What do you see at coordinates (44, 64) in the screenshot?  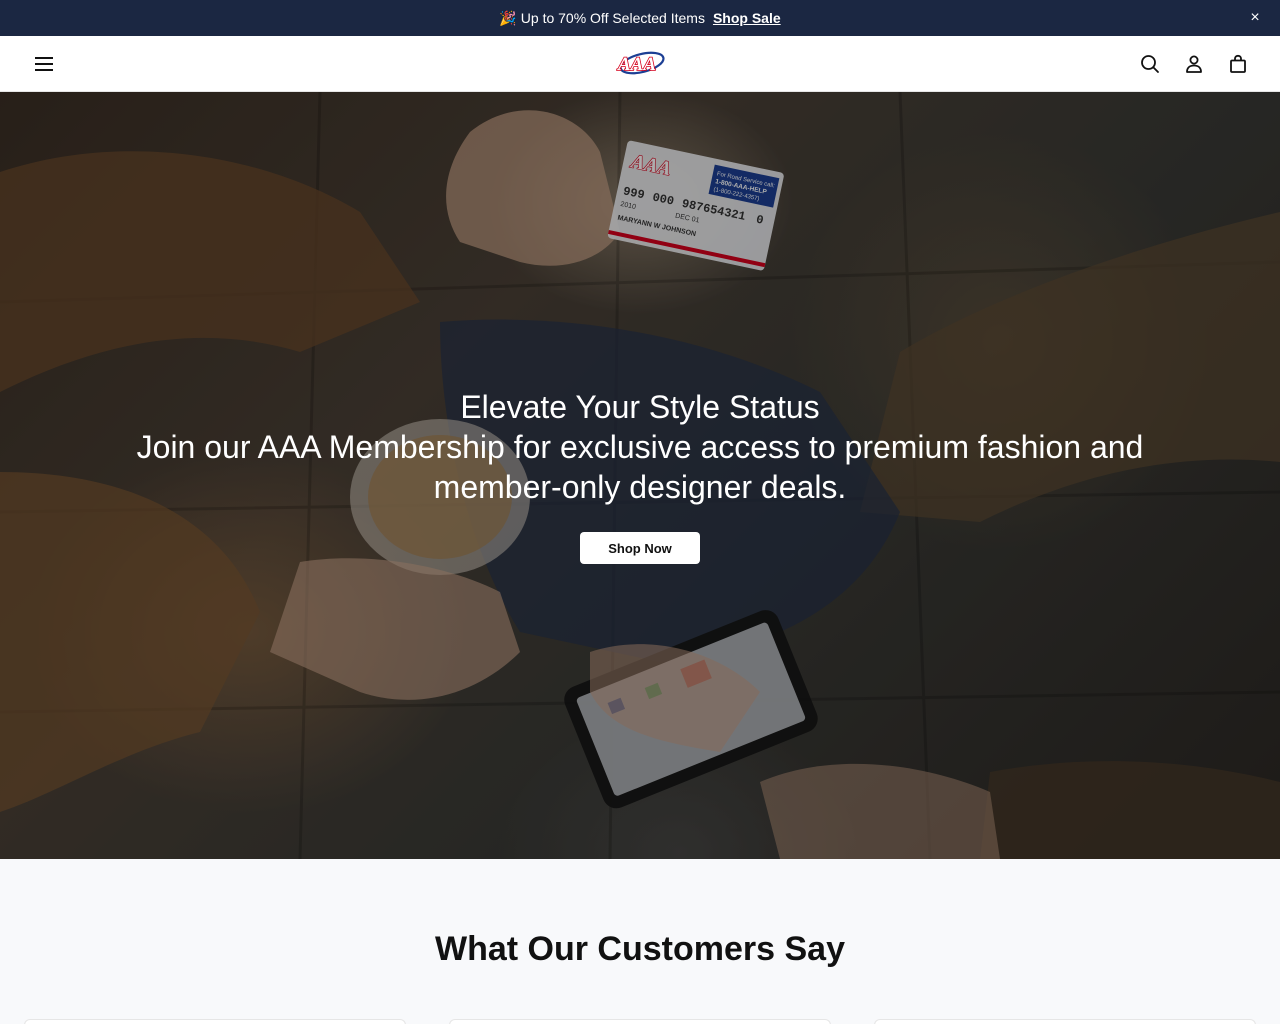 I see `hamburger-menu-icon` at bounding box center [44, 64].